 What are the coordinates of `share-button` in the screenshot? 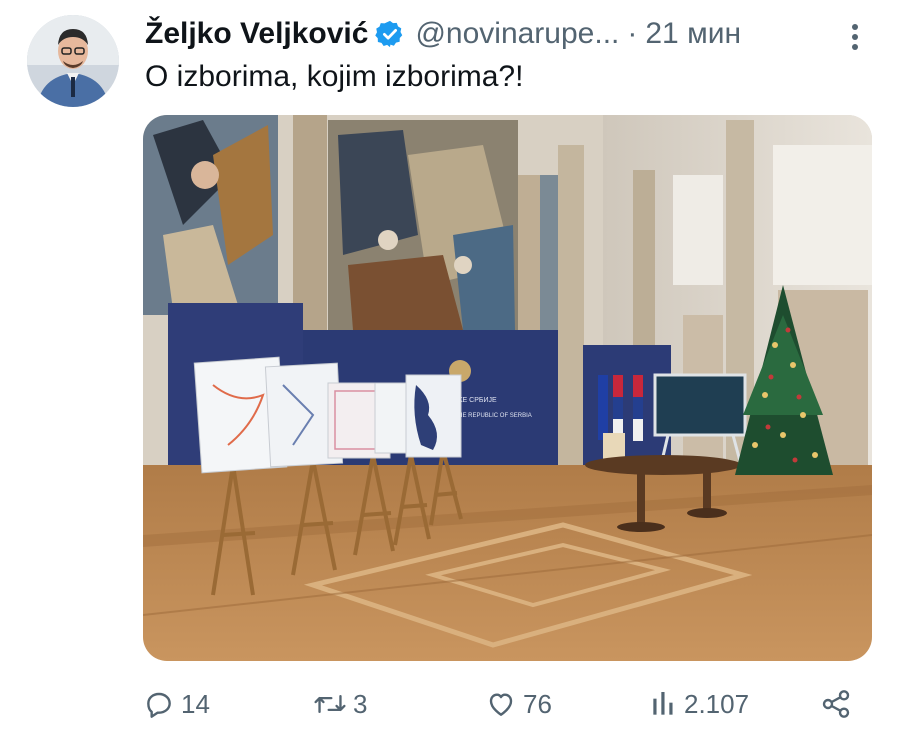 It's located at (836, 704).